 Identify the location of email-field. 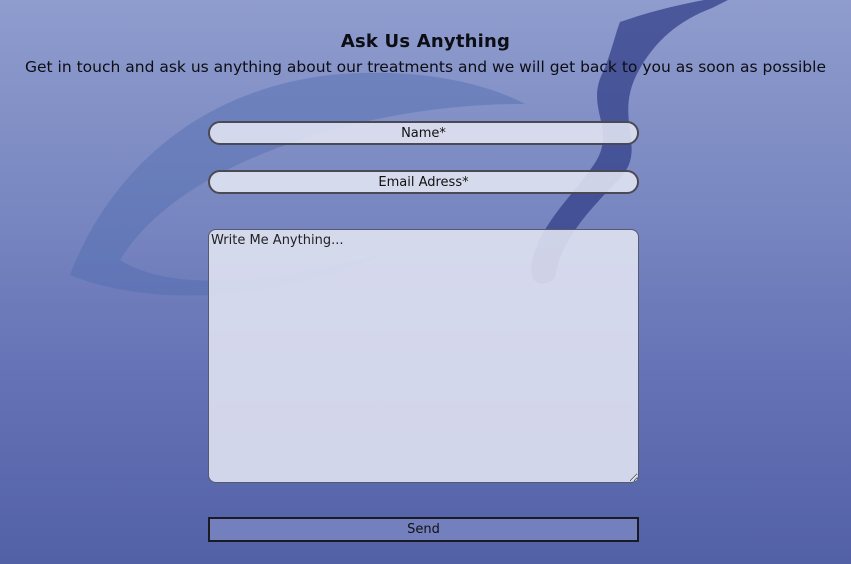
(423, 182).